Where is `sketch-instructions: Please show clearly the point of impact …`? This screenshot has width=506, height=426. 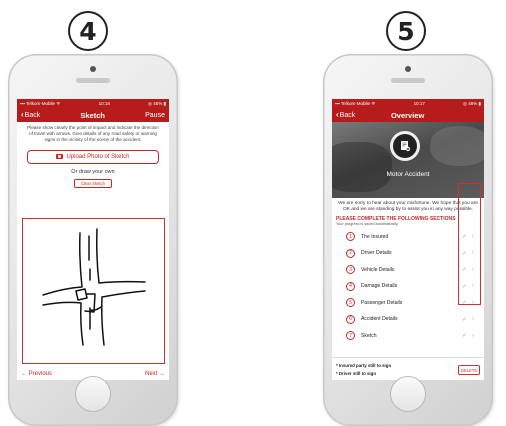
sketch-instructions: Please show clearly the point of impact … is located at coordinates (93, 133).